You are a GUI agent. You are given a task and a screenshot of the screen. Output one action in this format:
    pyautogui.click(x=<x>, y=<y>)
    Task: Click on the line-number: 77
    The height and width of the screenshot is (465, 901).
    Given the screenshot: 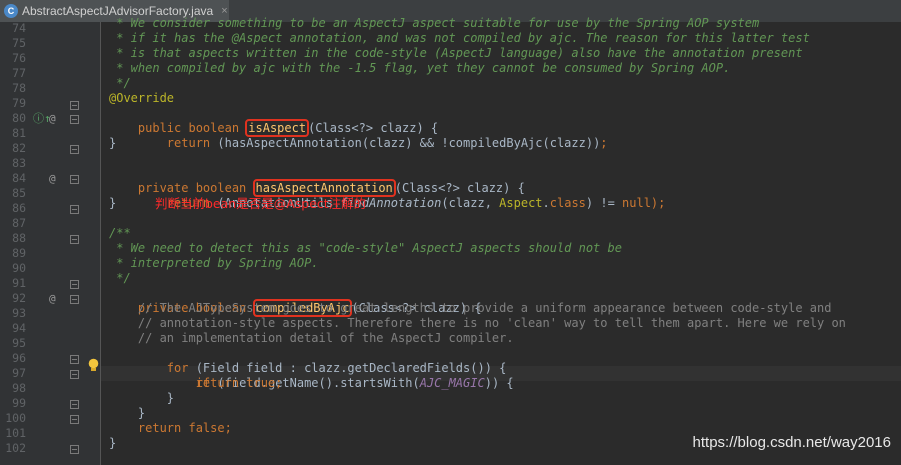 What is the action you would take?
    pyautogui.click(x=19, y=73)
    